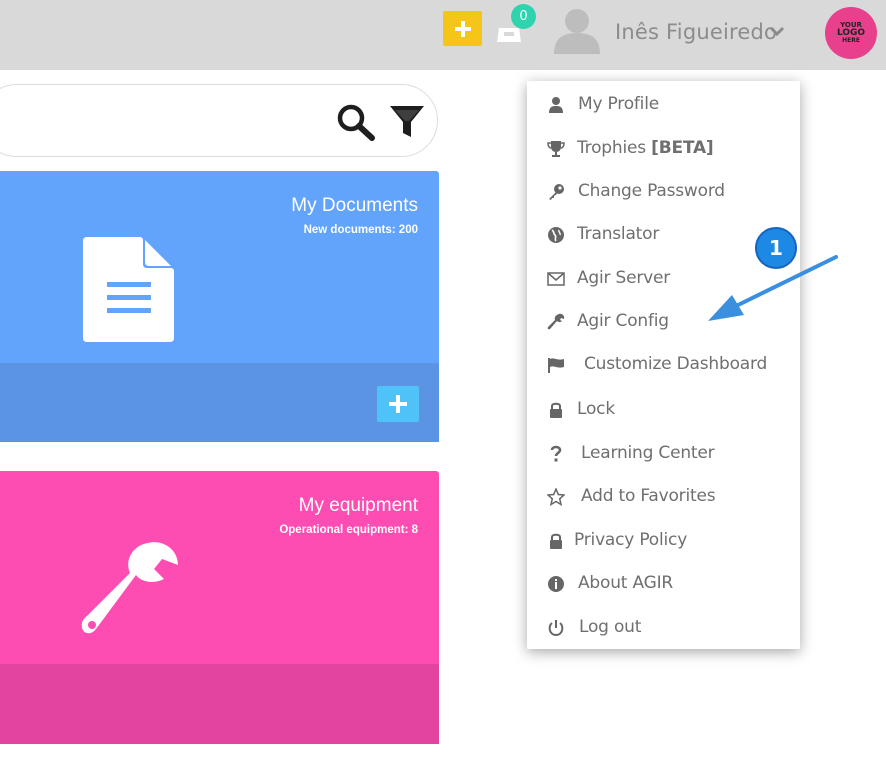  Describe the element at coordinates (556, 628) in the screenshot. I see `power-icon` at that location.